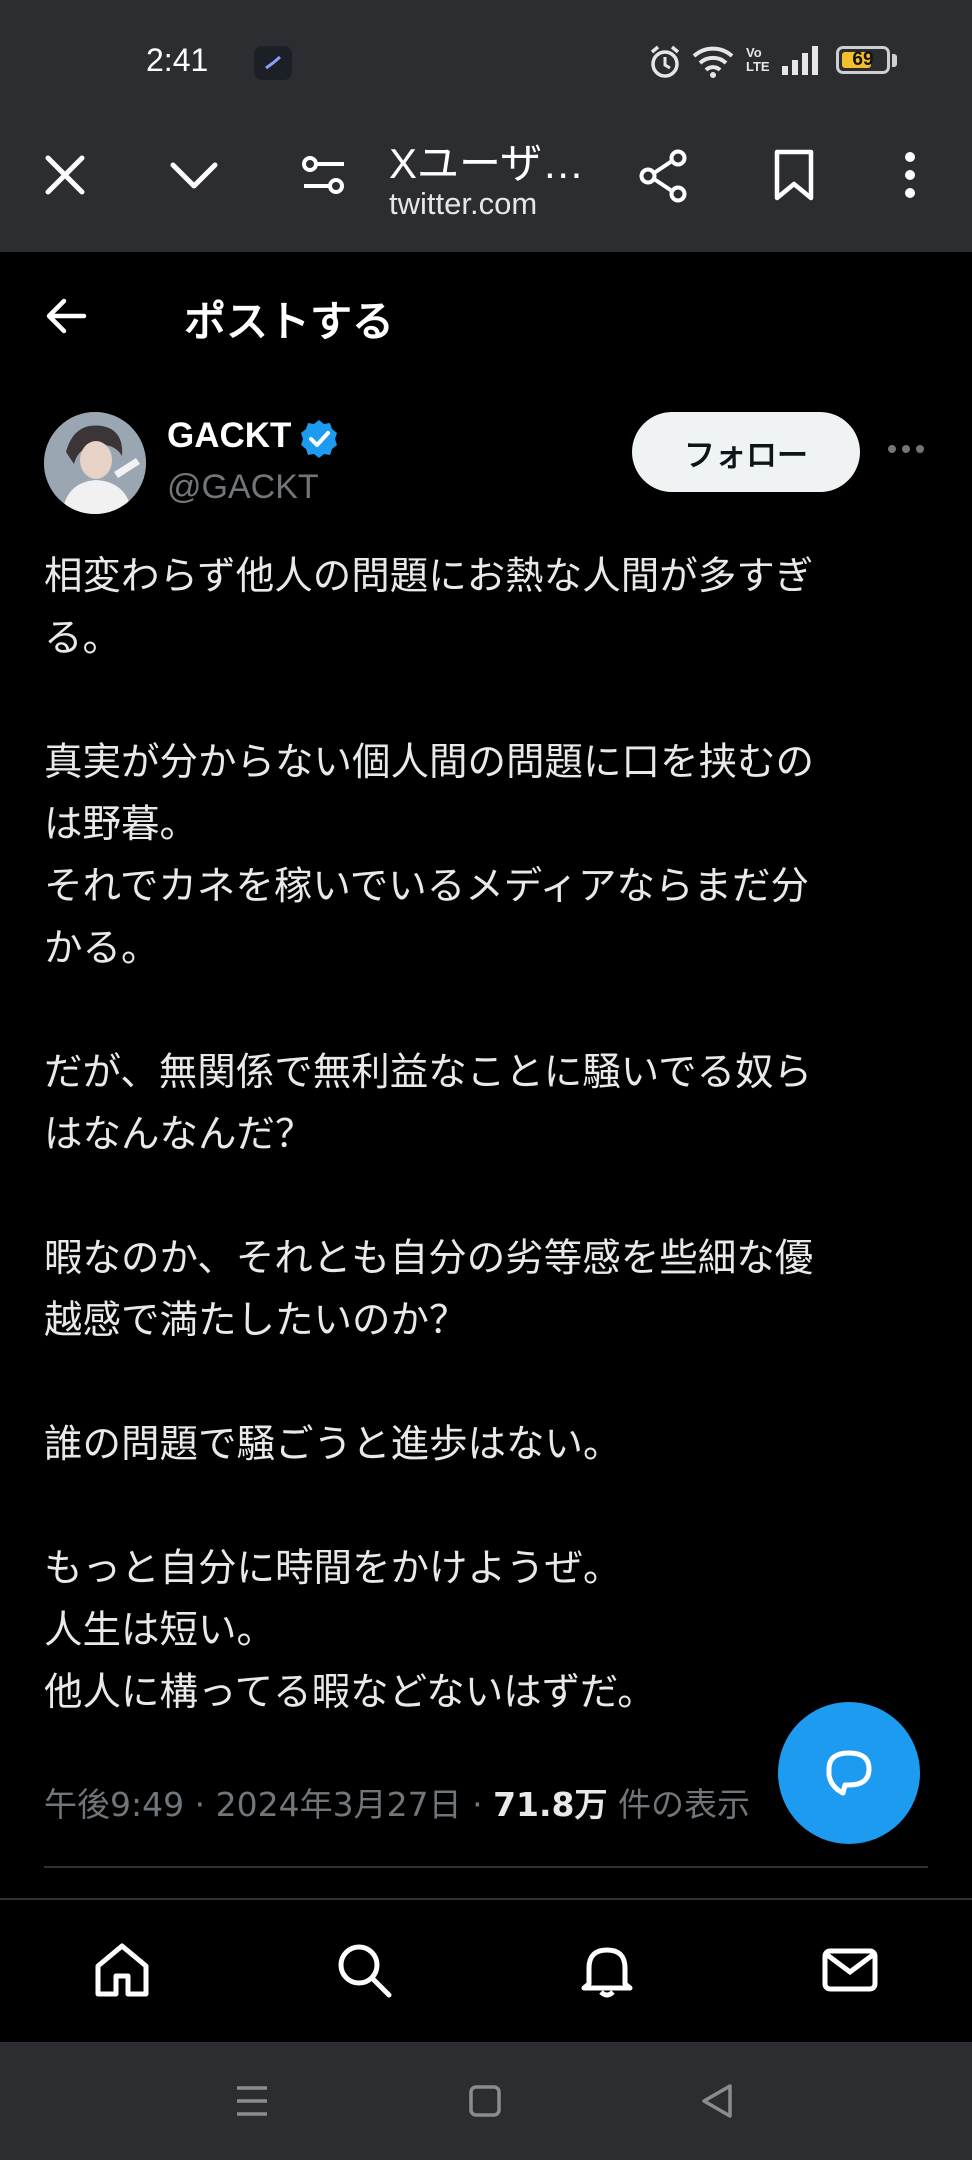 This screenshot has height=2160, width=972. What do you see at coordinates (229, 436) in the screenshot?
I see `author-name: GACKT` at bounding box center [229, 436].